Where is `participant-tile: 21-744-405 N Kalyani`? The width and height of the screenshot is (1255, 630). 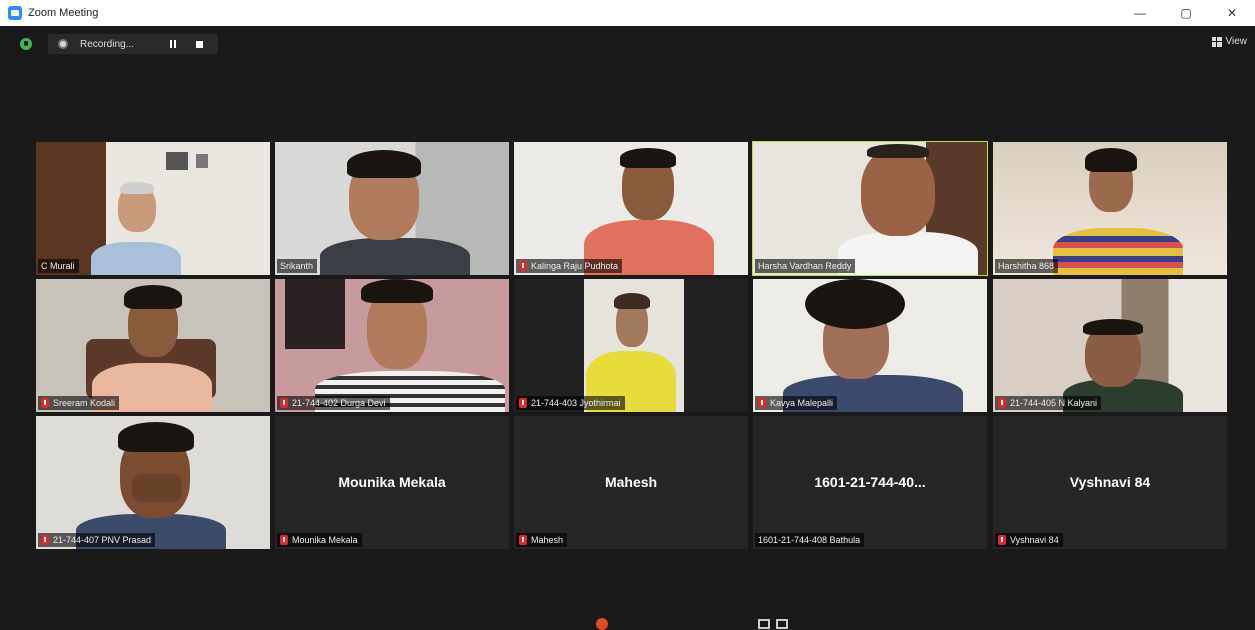
participant-tile: 21-744-405 N Kalyani is located at coordinates (1110, 345).